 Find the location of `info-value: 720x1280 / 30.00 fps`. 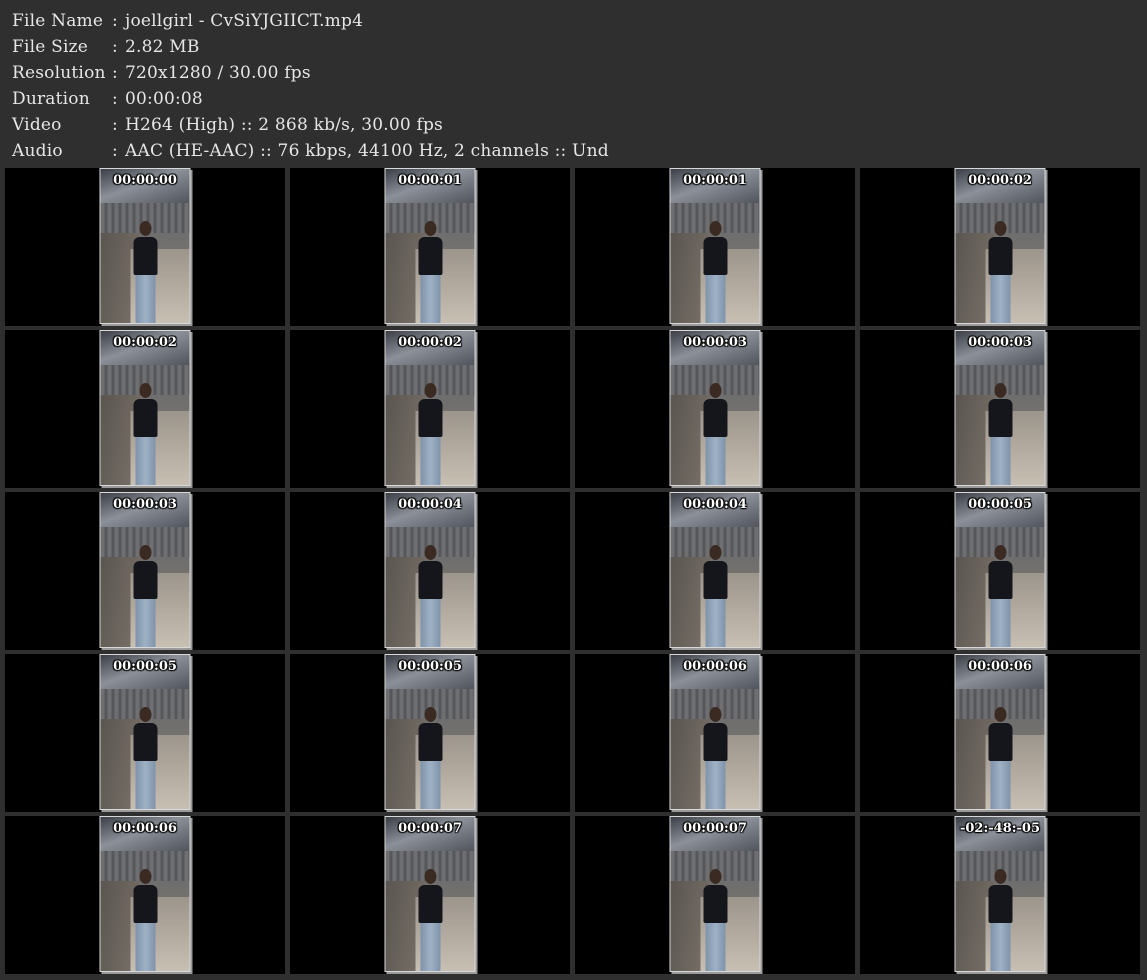

info-value: 720x1280 / 30.00 fps is located at coordinates (218, 73).